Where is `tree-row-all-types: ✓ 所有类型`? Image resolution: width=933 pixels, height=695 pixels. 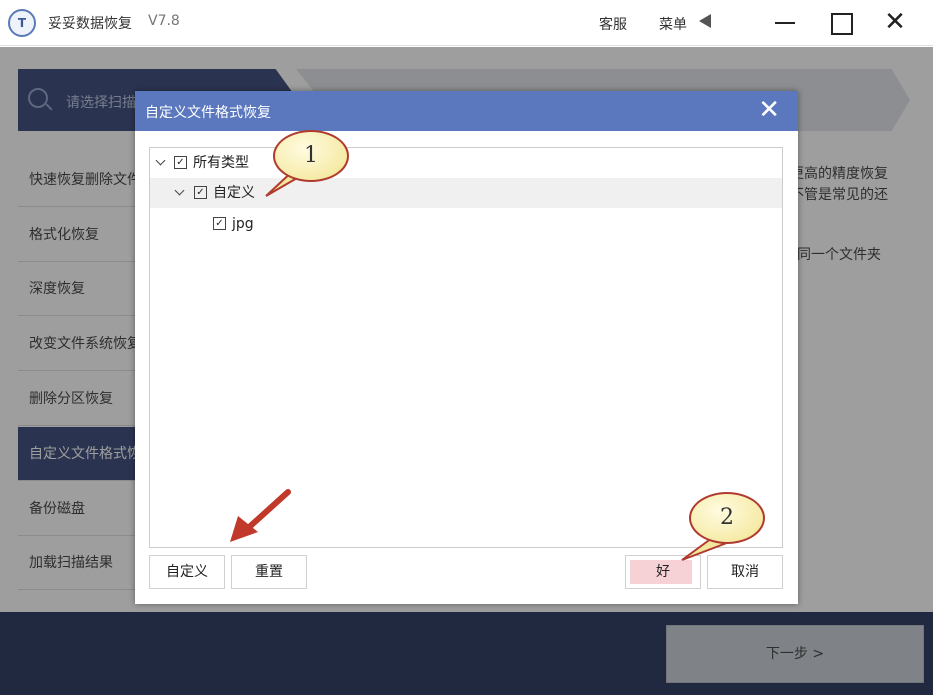
tree-row-all-types: ✓ 所有类型 is located at coordinates (466, 163).